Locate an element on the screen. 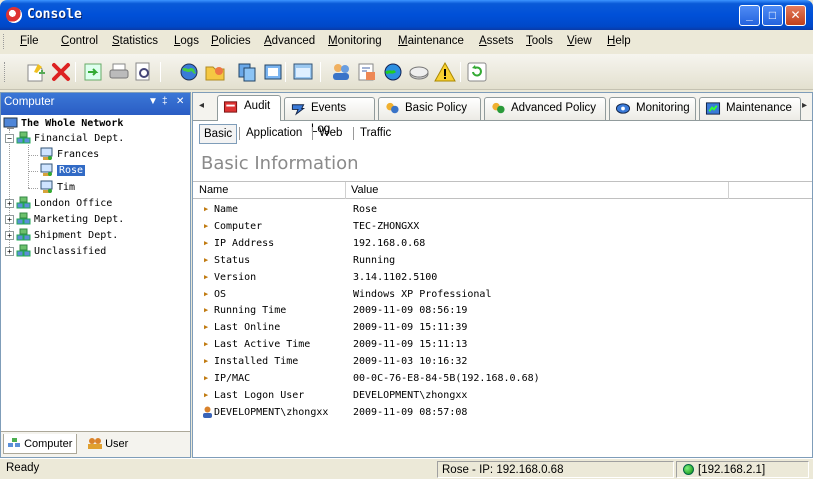 The width and height of the screenshot is (813, 479). table-row: ▶ OS Windows XP Professional is located at coordinates (502, 294).